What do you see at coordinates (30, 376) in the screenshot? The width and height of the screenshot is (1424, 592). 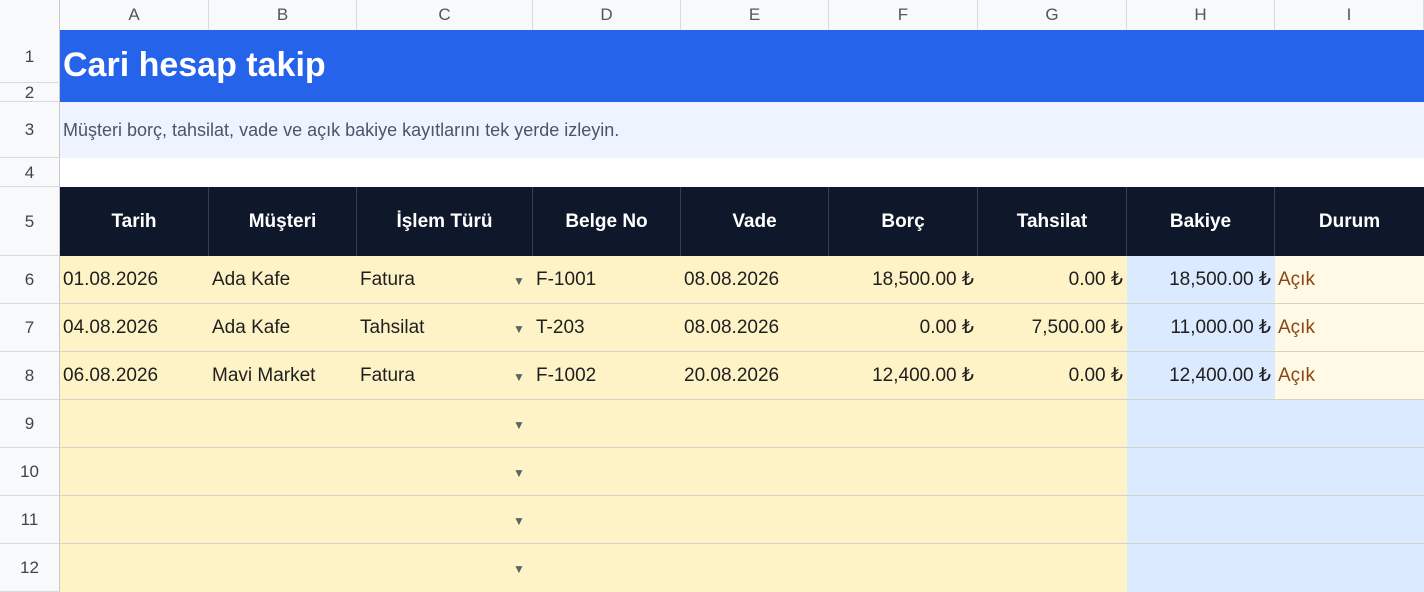 I see `row-header-8: 8` at bounding box center [30, 376].